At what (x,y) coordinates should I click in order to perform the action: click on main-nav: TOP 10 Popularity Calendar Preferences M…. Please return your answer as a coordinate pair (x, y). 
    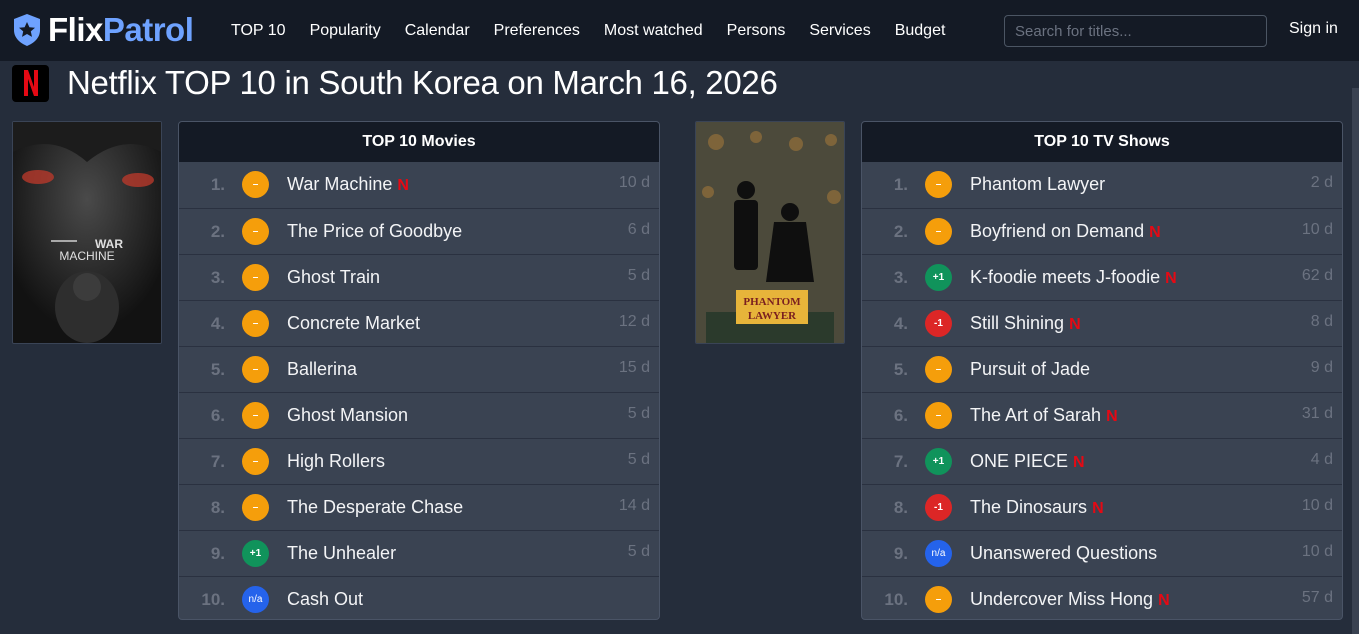
    Looking at the image, I should click on (600, 30).